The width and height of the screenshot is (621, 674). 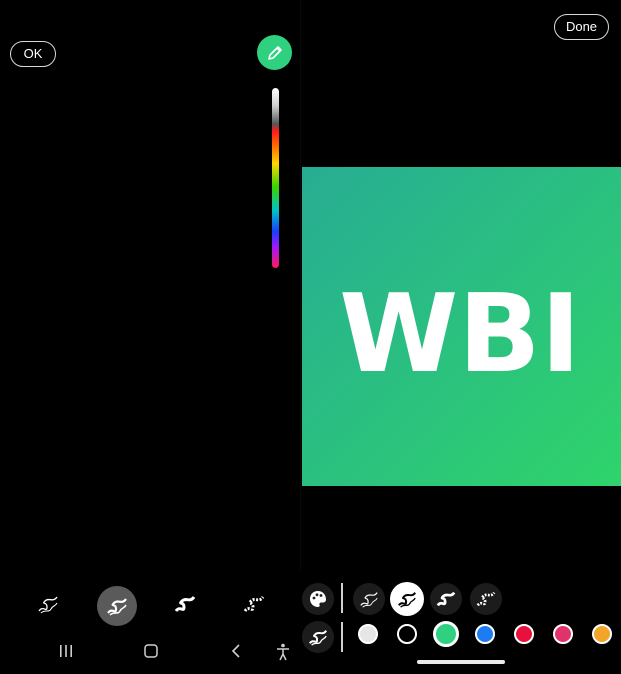 What do you see at coordinates (446, 634) in the screenshot?
I see `color-swatch-green` at bounding box center [446, 634].